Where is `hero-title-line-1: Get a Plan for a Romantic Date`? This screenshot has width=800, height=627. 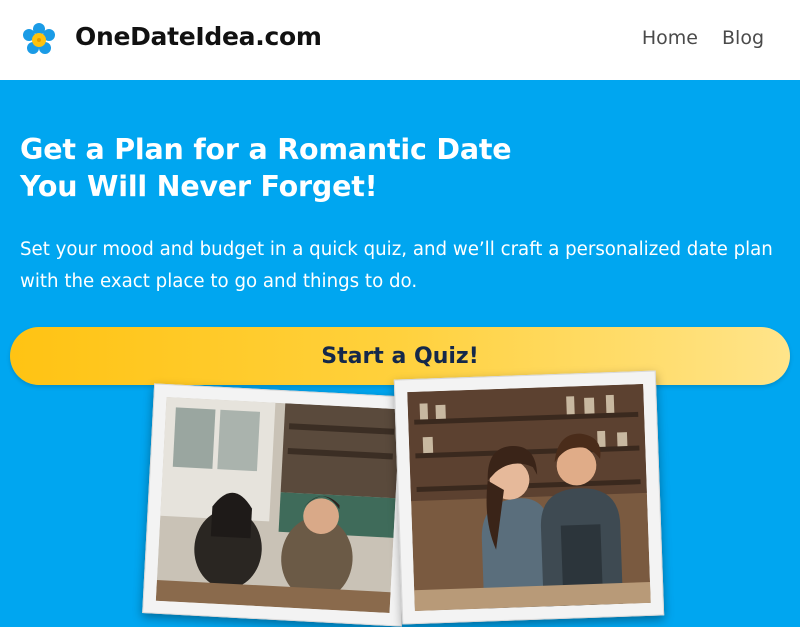 hero-title-line-1: Get a Plan for a Romantic Date is located at coordinates (266, 149).